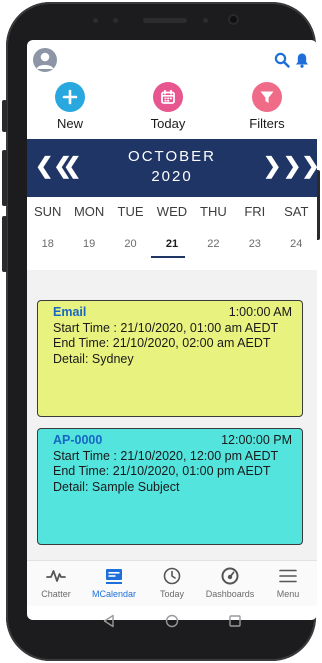 This screenshot has width=322, height=663. Describe the element at coordinates (260, 312) in the screenshot. I see `event-time: 1:00:00 AM` at that location.